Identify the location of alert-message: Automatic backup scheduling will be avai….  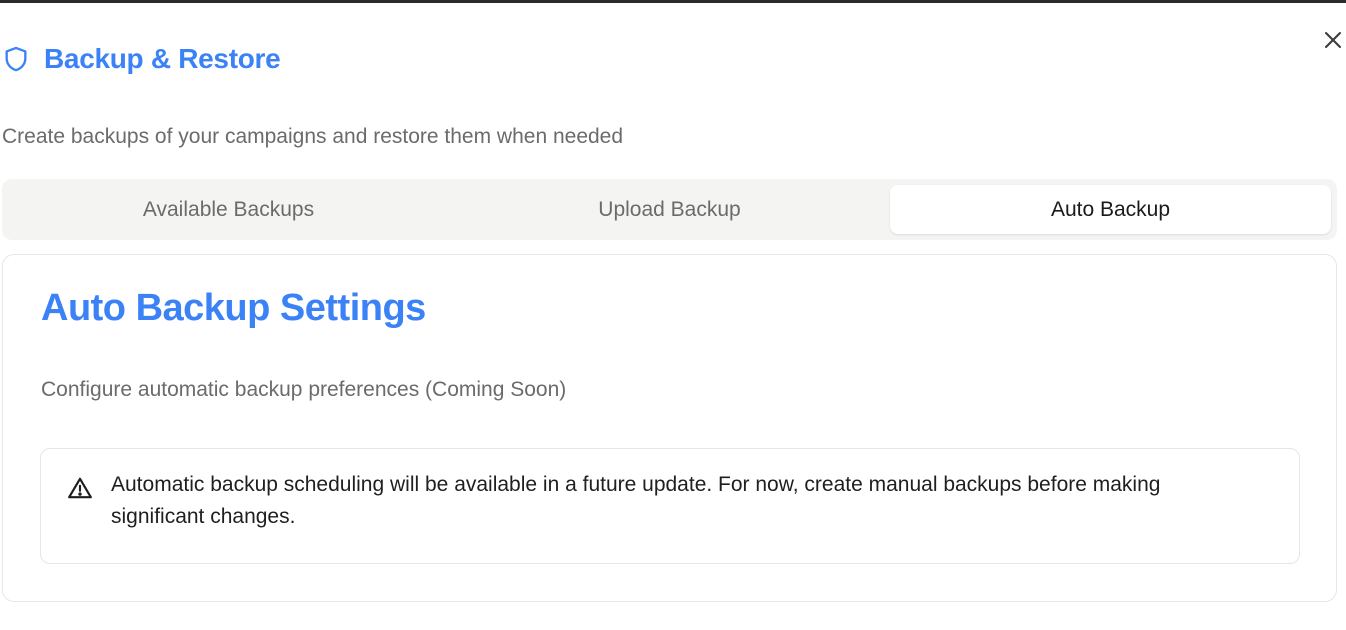
(636, 500).